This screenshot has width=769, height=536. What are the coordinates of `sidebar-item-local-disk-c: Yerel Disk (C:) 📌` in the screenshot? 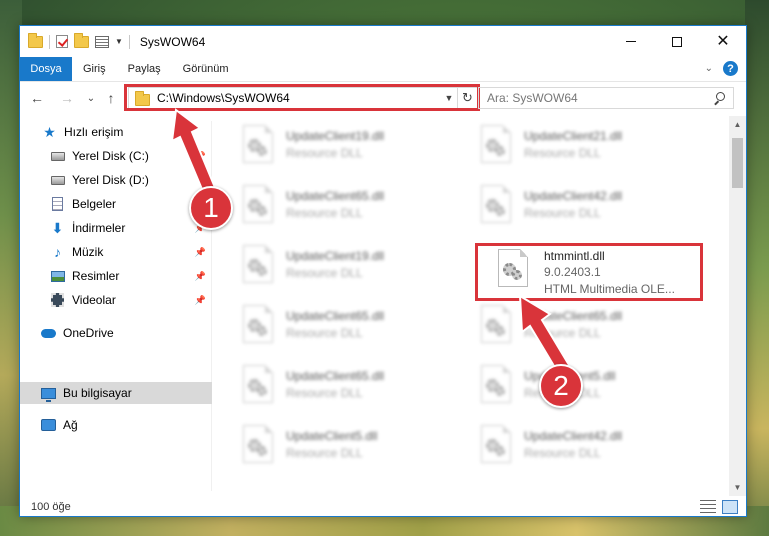 It's located at (116, 156).